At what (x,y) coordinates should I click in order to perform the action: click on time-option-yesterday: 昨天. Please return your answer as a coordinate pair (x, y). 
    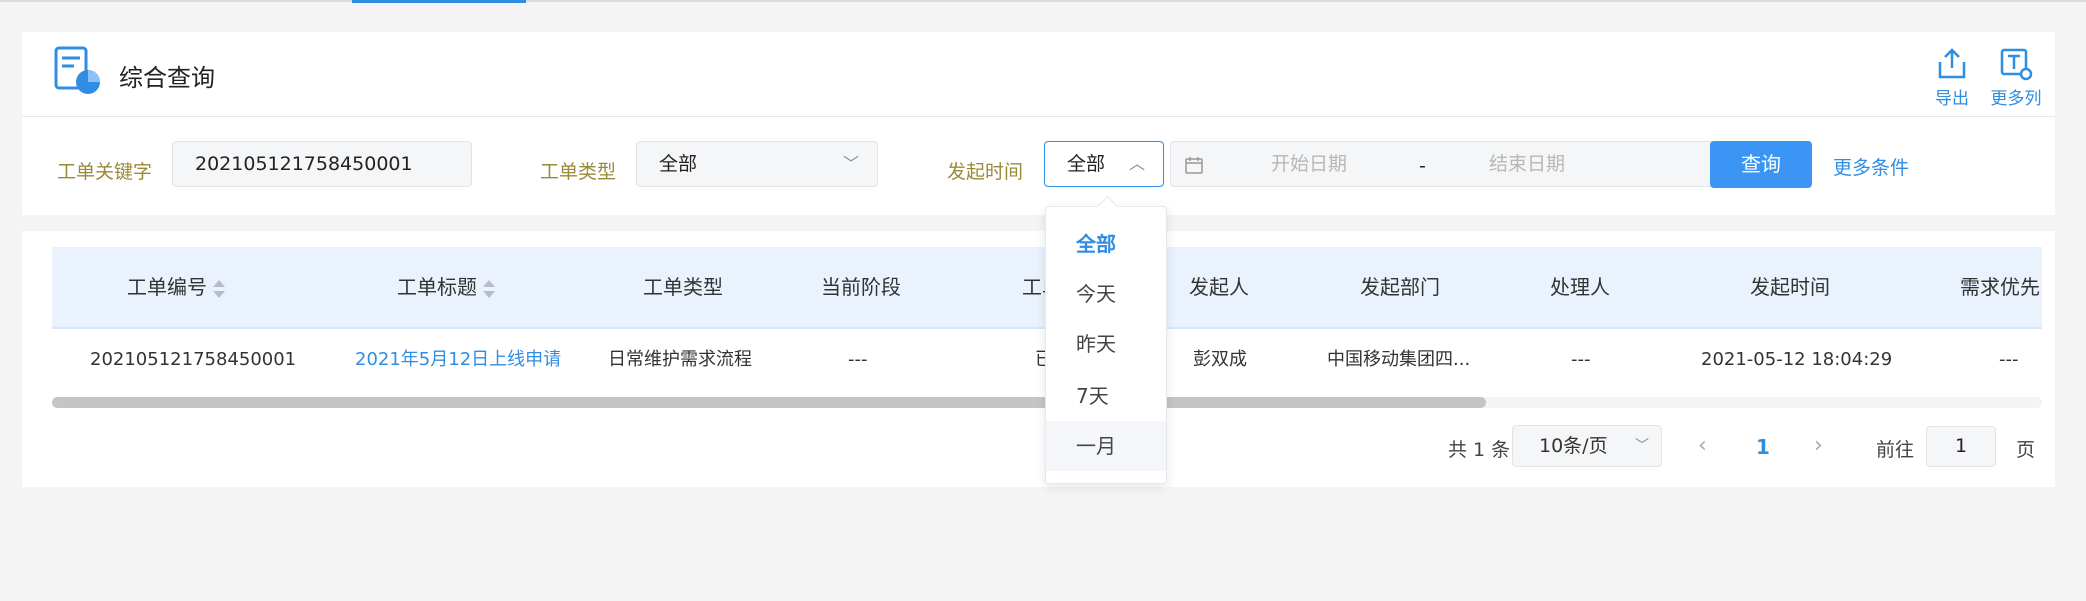
    Looking at the image, I should click on (1106, 344).